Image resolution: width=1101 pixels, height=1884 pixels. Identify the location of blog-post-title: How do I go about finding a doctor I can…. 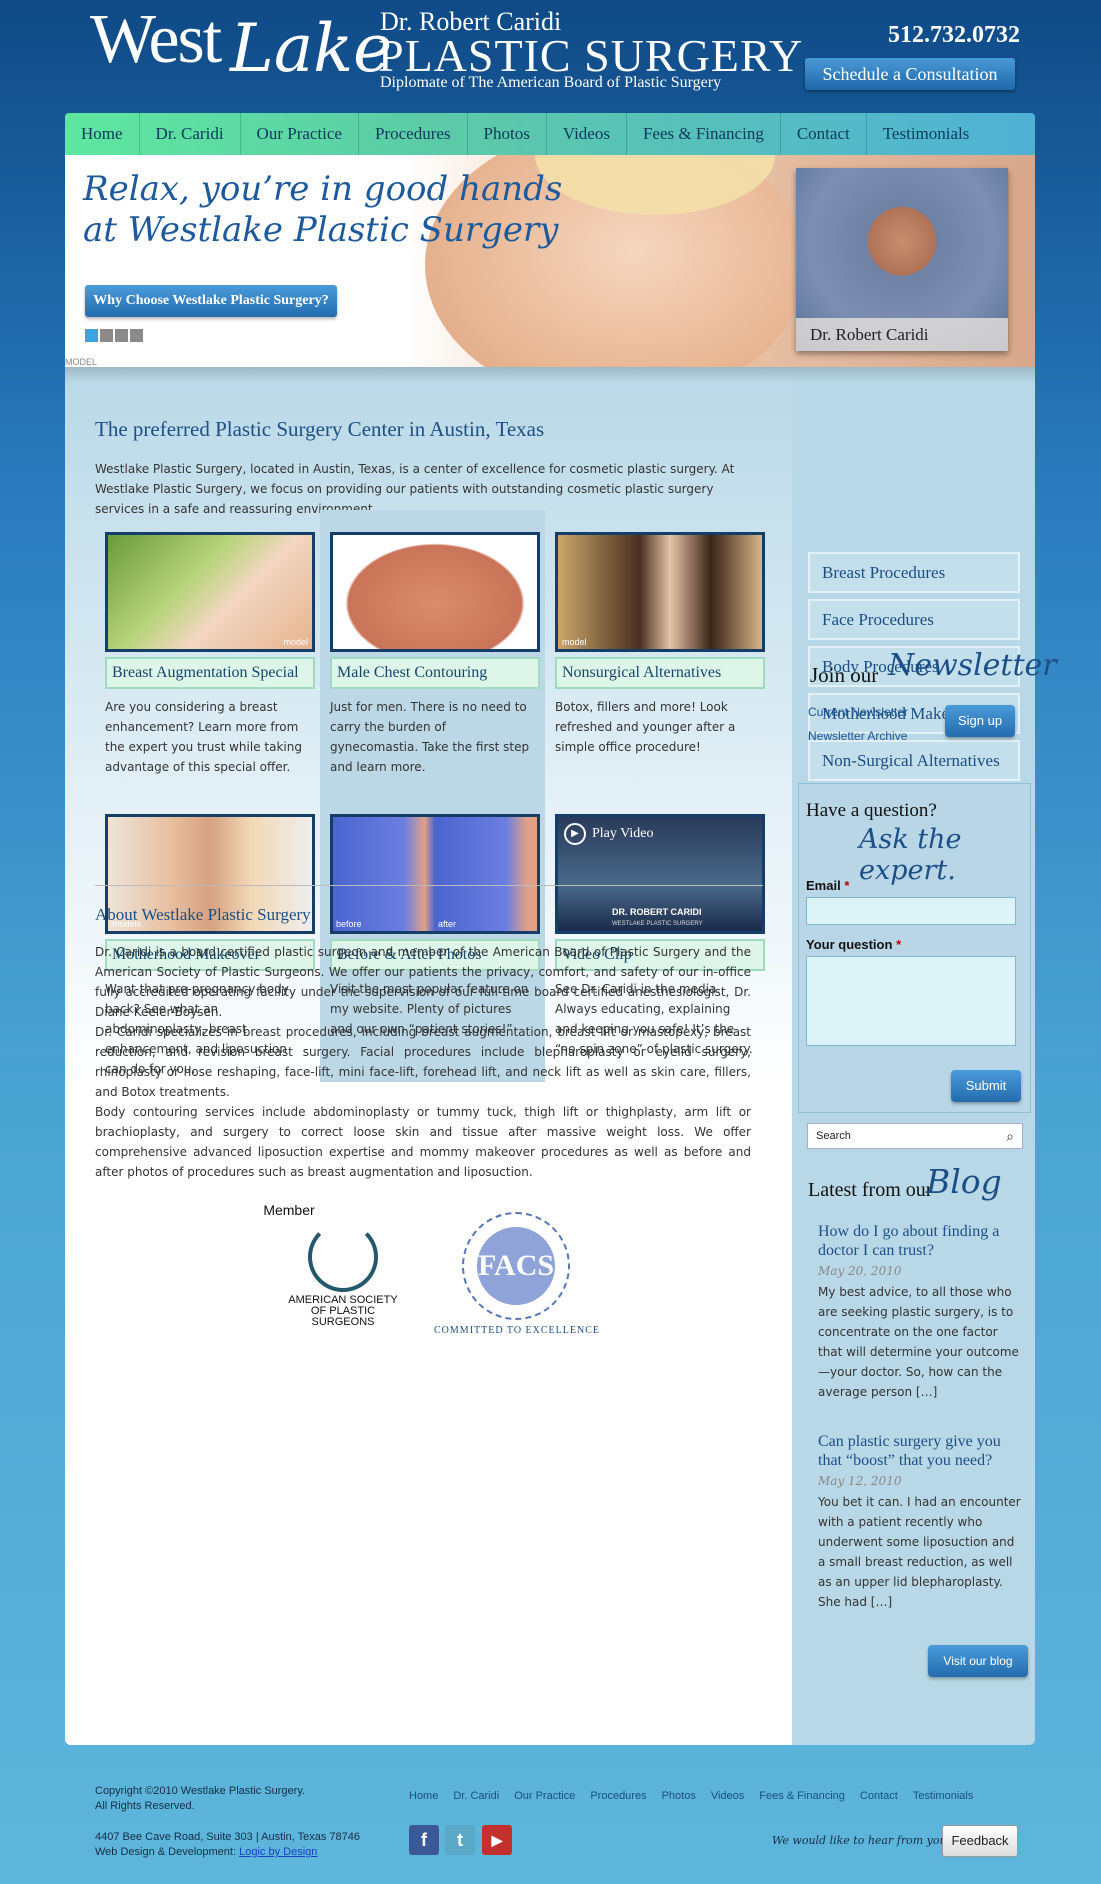
(920, 1241).